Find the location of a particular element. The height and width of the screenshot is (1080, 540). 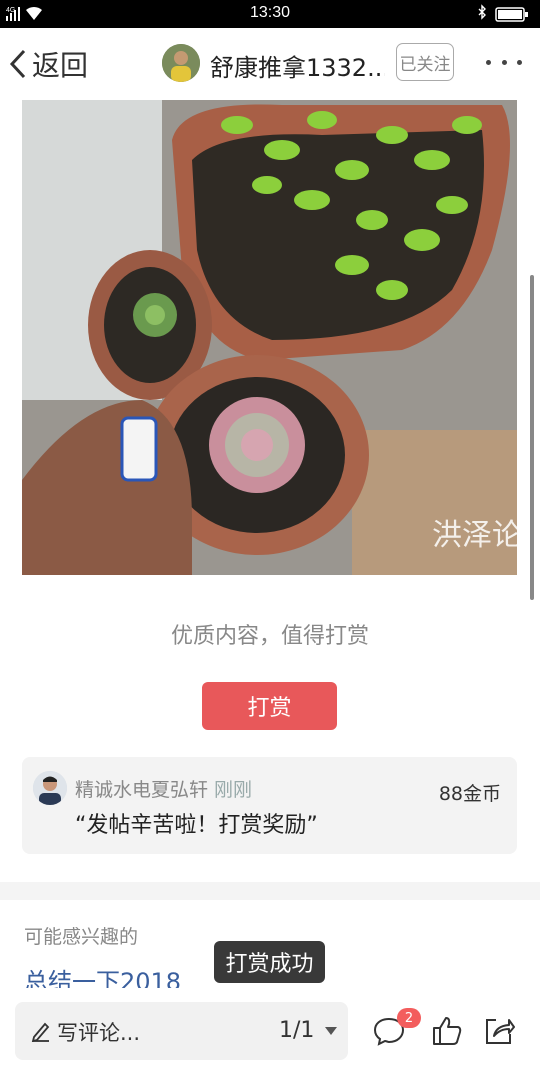

back-button: 返回 is located at coordinates (48, 64).